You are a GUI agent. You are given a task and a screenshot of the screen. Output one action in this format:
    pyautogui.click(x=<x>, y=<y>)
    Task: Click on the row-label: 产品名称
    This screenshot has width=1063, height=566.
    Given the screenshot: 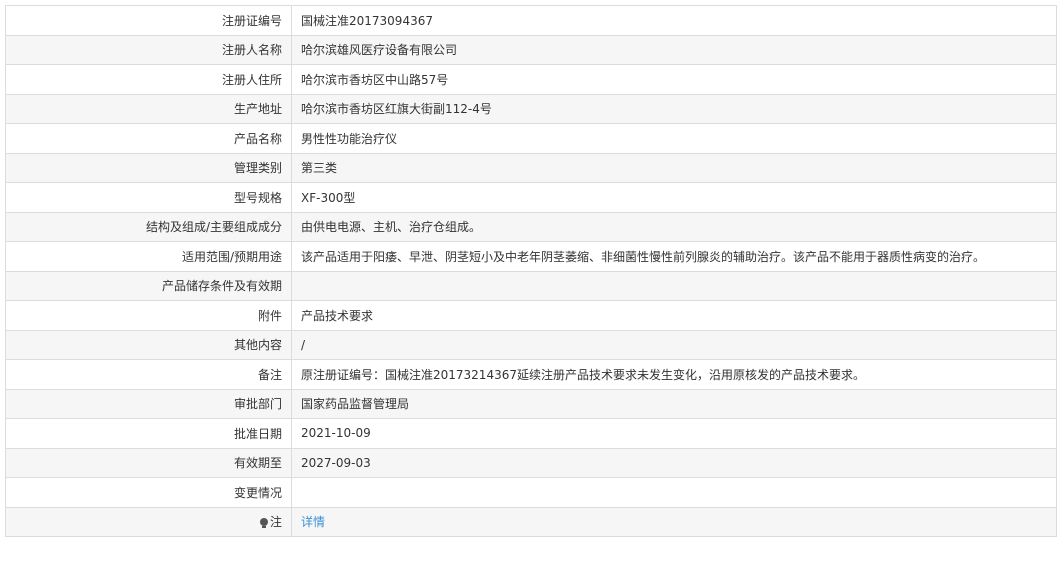 What is the action you would take?
    pyautogui.click(x=148, y=138)
    